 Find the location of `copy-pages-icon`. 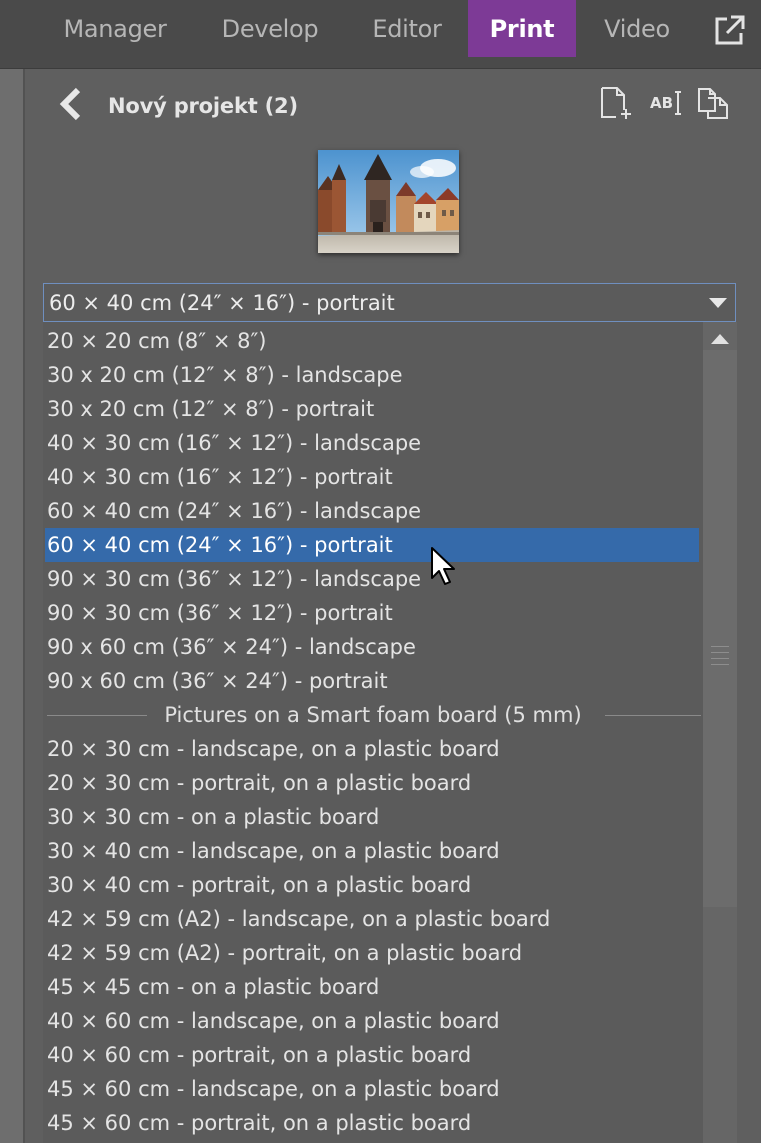

copy-pages-icon is located at coordinates (713, 103).